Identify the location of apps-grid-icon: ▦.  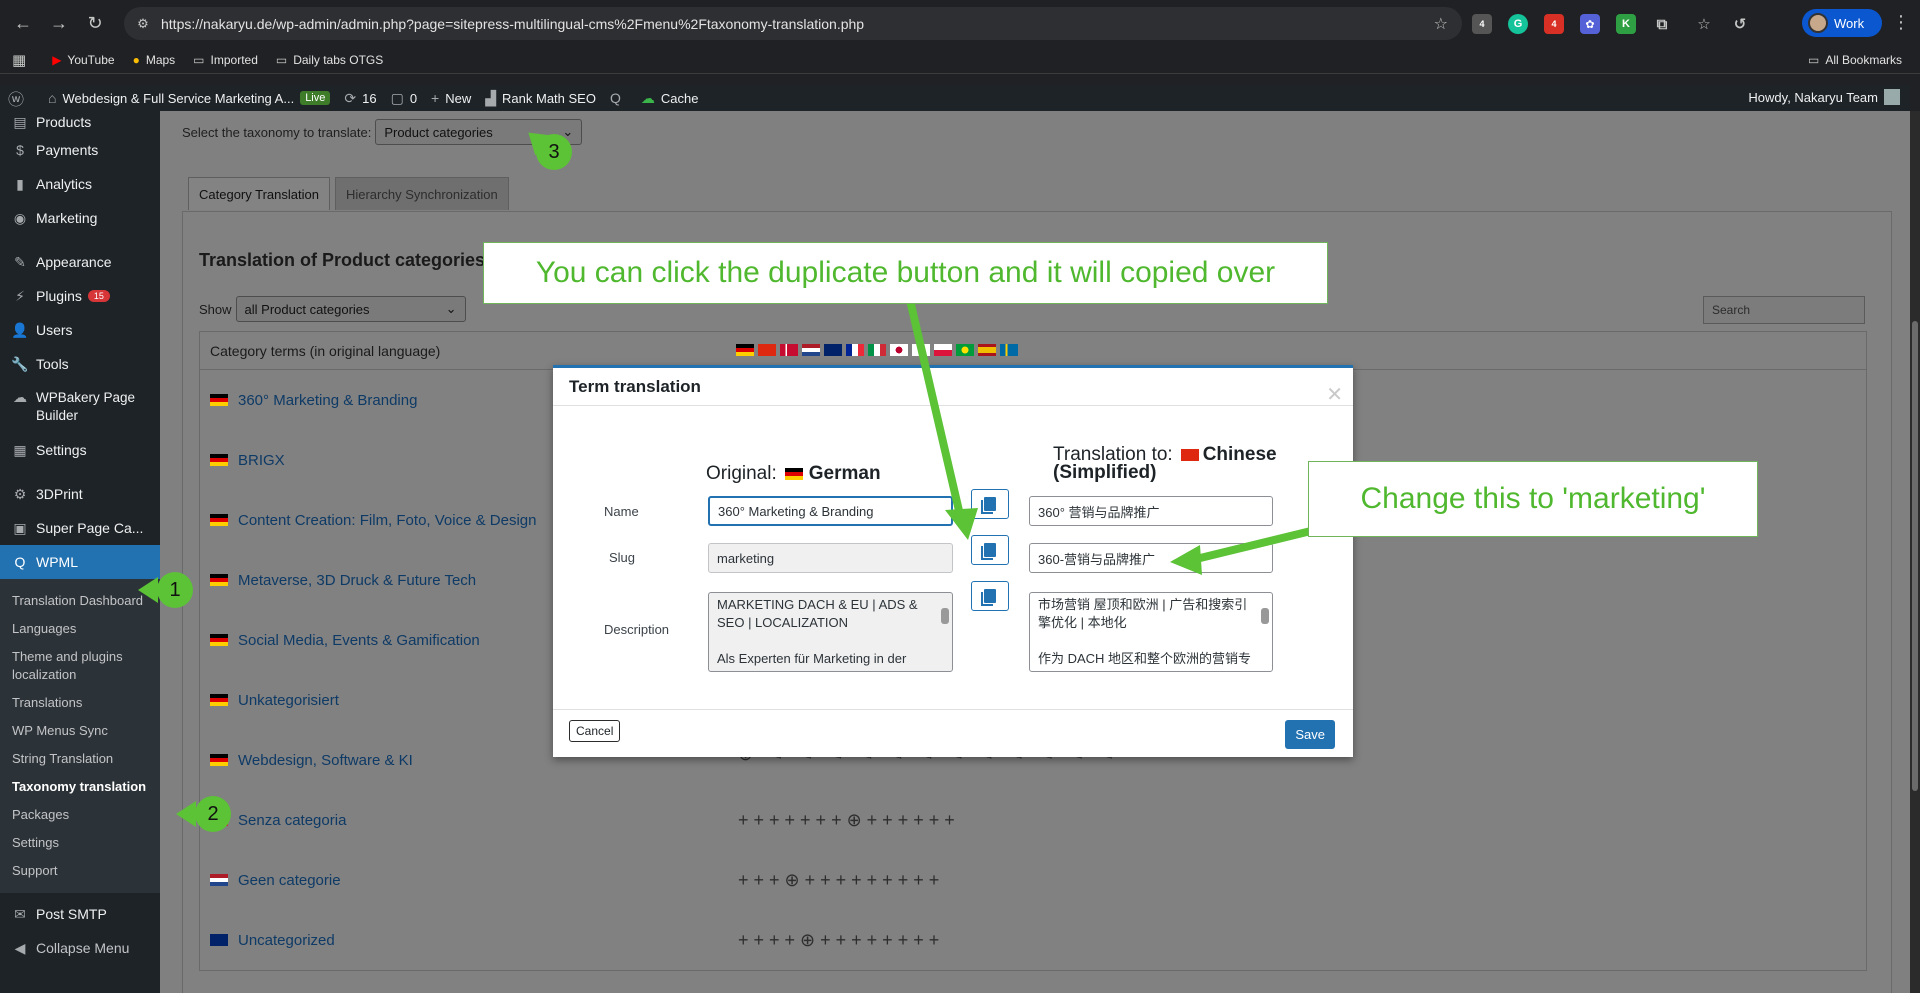
(19, 60).